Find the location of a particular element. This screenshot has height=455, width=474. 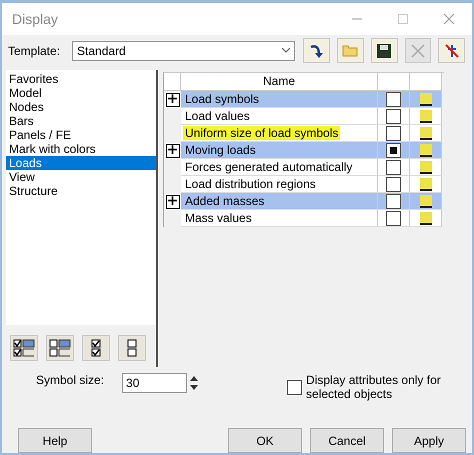

category-item: Model is located at coordinates (81, 93).